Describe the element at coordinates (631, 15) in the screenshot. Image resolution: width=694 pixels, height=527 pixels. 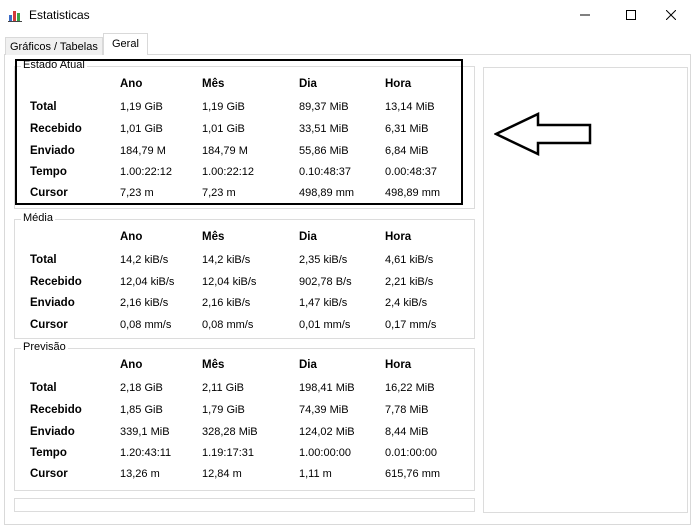
I see `maximize-icon` at that location.